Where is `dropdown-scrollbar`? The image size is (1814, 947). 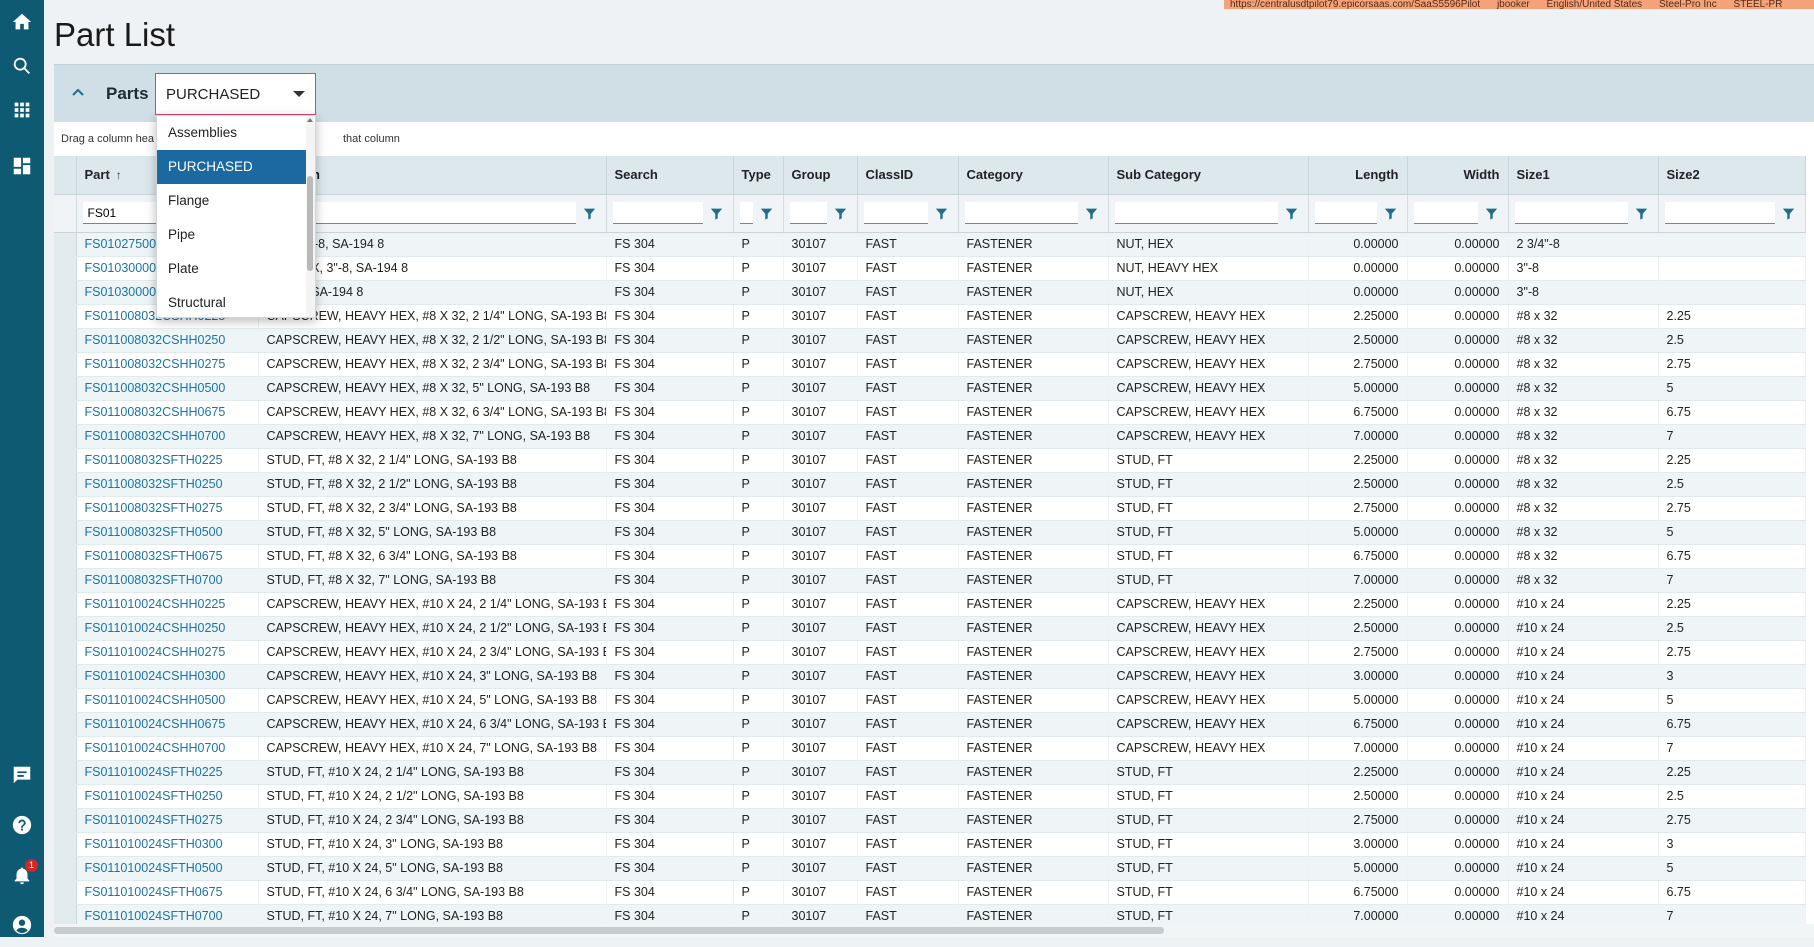 dropdown-scrollbar is located at coordinates (310, 216).